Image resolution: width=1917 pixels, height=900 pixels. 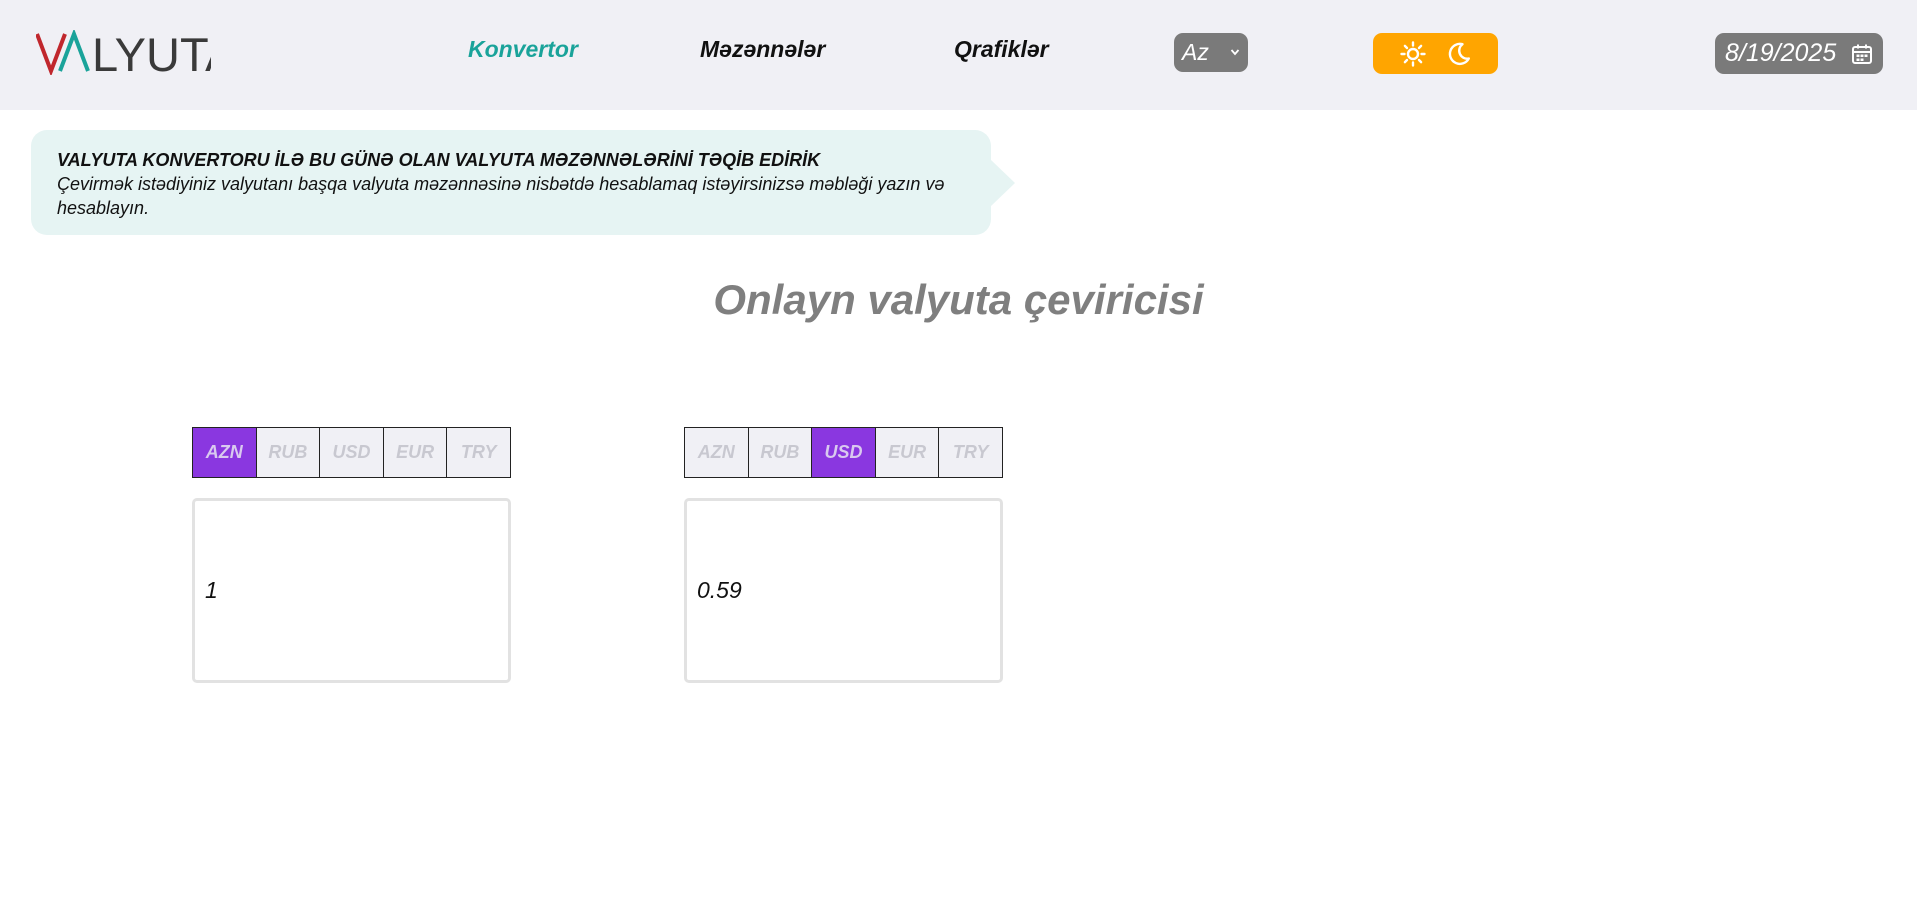 I want to click on from-amount-input: 1, so click(x=351, y=590).